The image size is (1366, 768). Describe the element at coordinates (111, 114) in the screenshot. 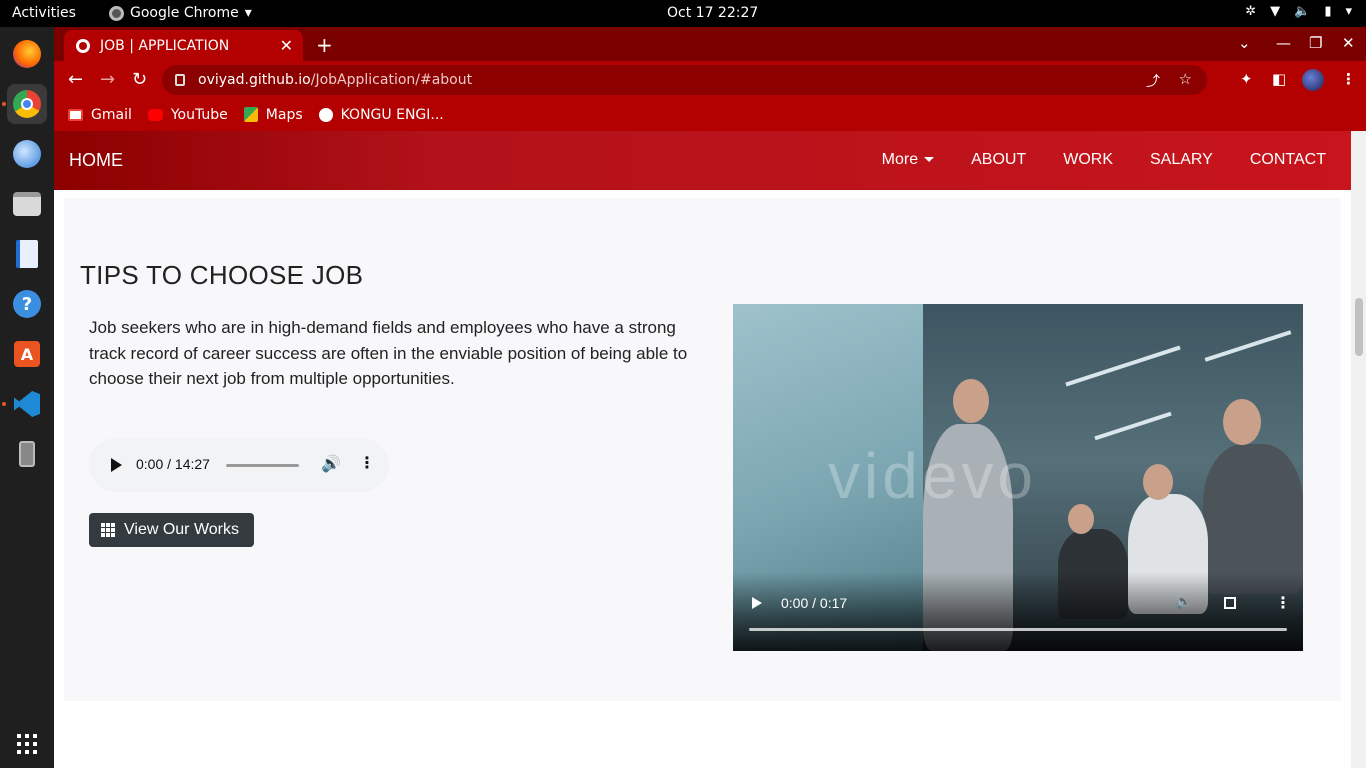

I see `bookmark-label: Gmail` at that location.